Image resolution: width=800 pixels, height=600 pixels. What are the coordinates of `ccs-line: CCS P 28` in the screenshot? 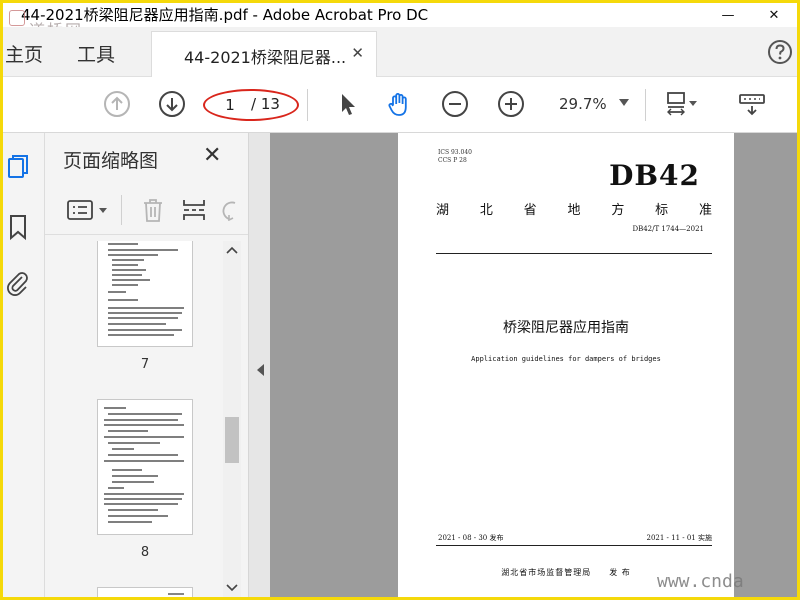 It's located at (452, 160).